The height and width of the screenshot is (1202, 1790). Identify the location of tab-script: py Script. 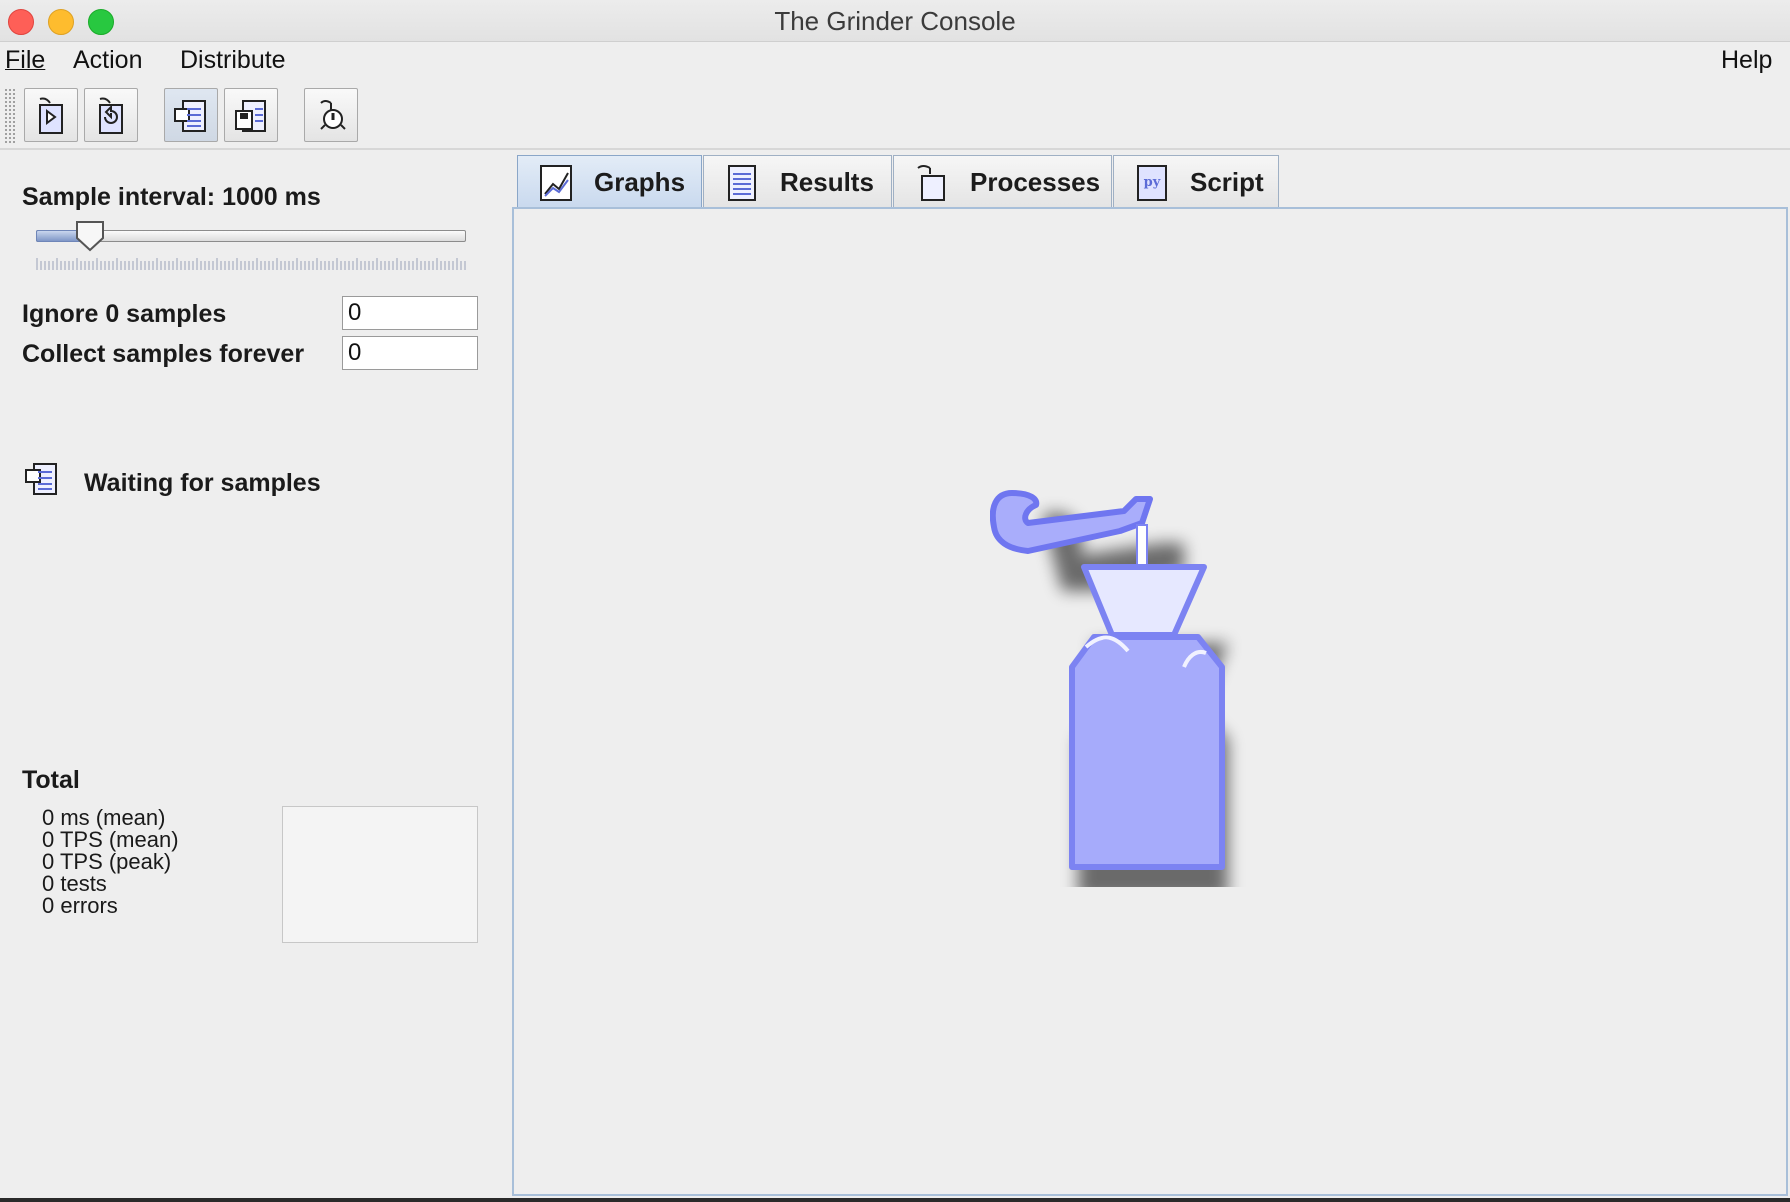
(1196, 181).